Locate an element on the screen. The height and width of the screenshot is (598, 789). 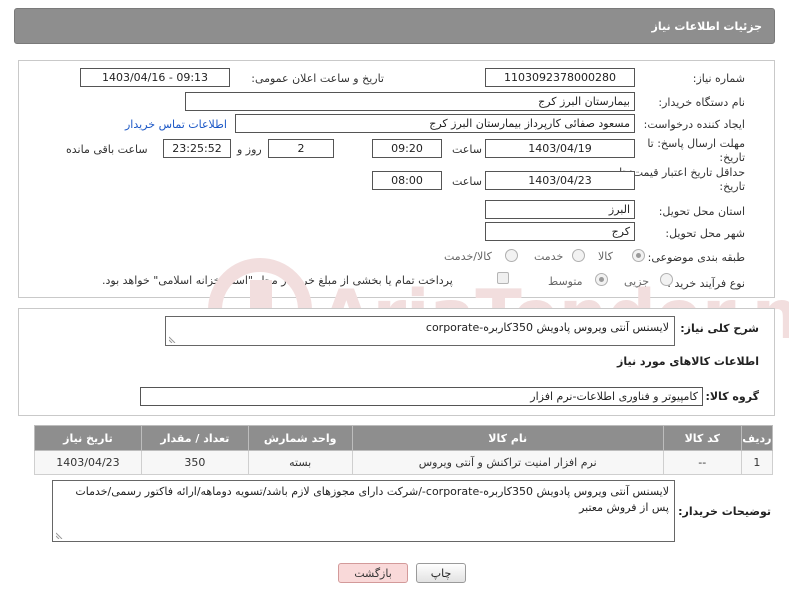
cell-row: 1 is located at coordinates (757, 462).